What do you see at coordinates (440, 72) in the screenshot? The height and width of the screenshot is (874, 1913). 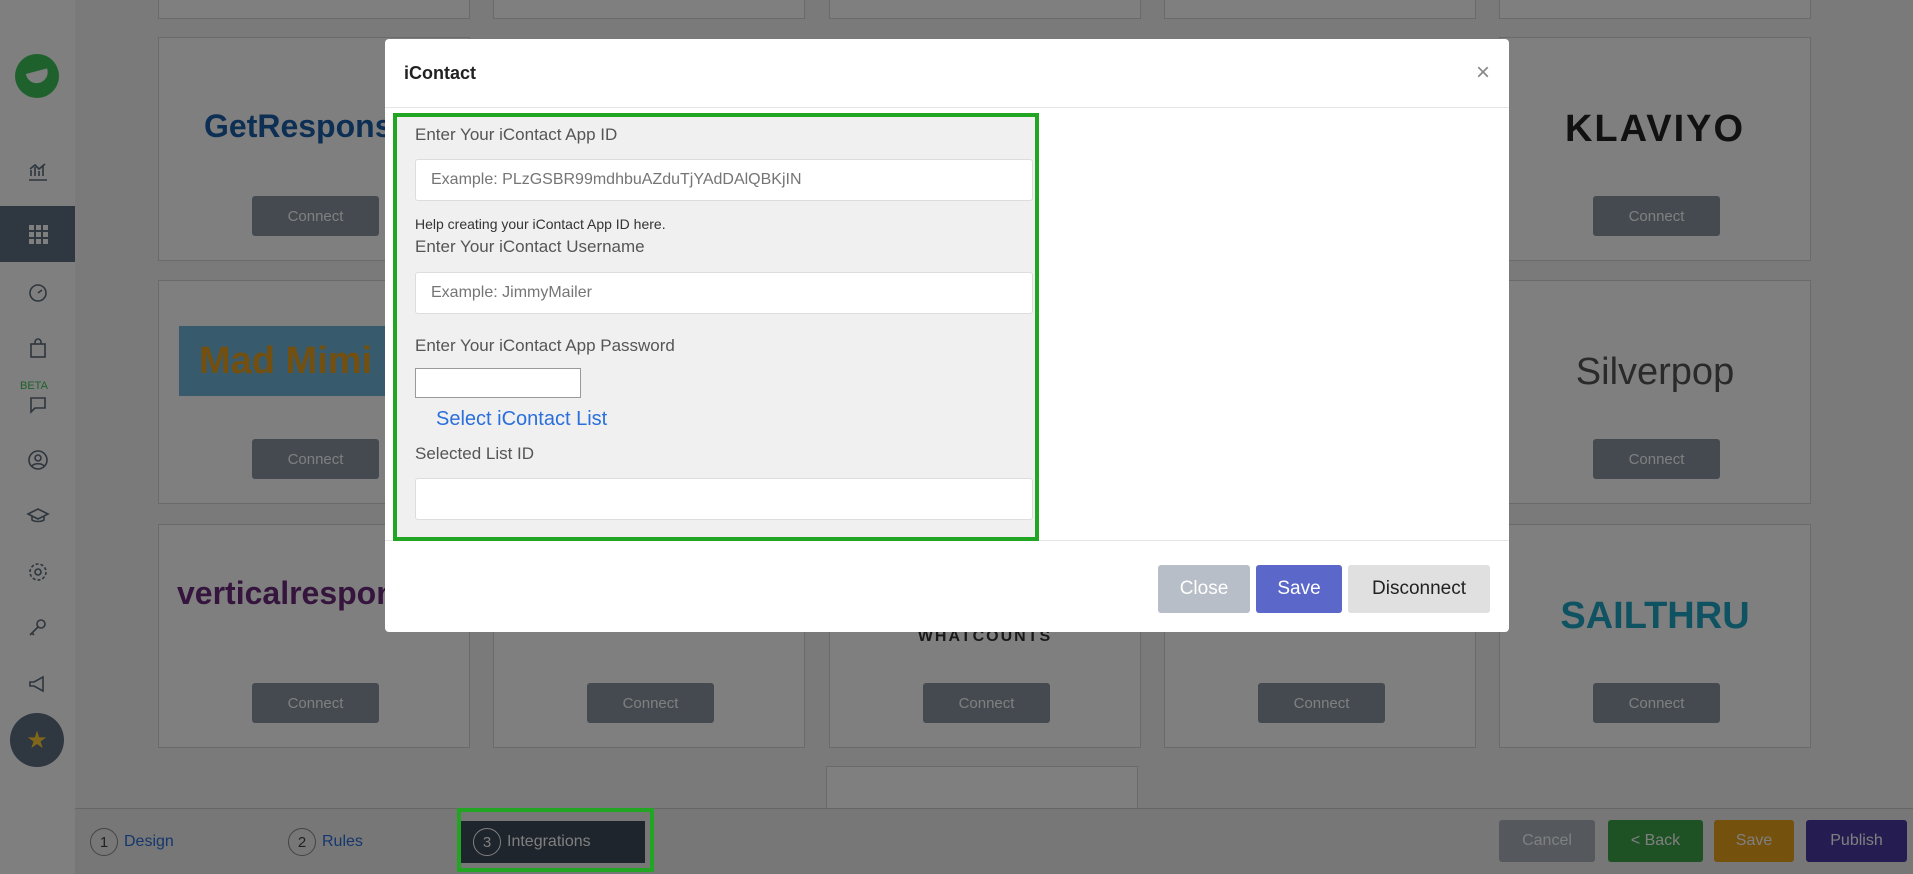 I see `modal-title: iContact` at bounding box center [440, 72].